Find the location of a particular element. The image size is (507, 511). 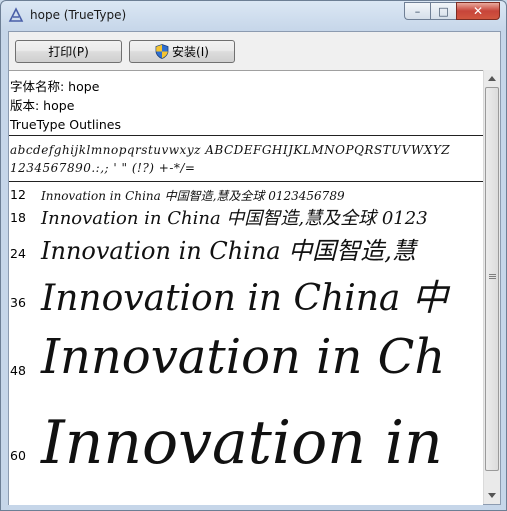

sample-size-label: 48 is located at coordinates (18, 370).